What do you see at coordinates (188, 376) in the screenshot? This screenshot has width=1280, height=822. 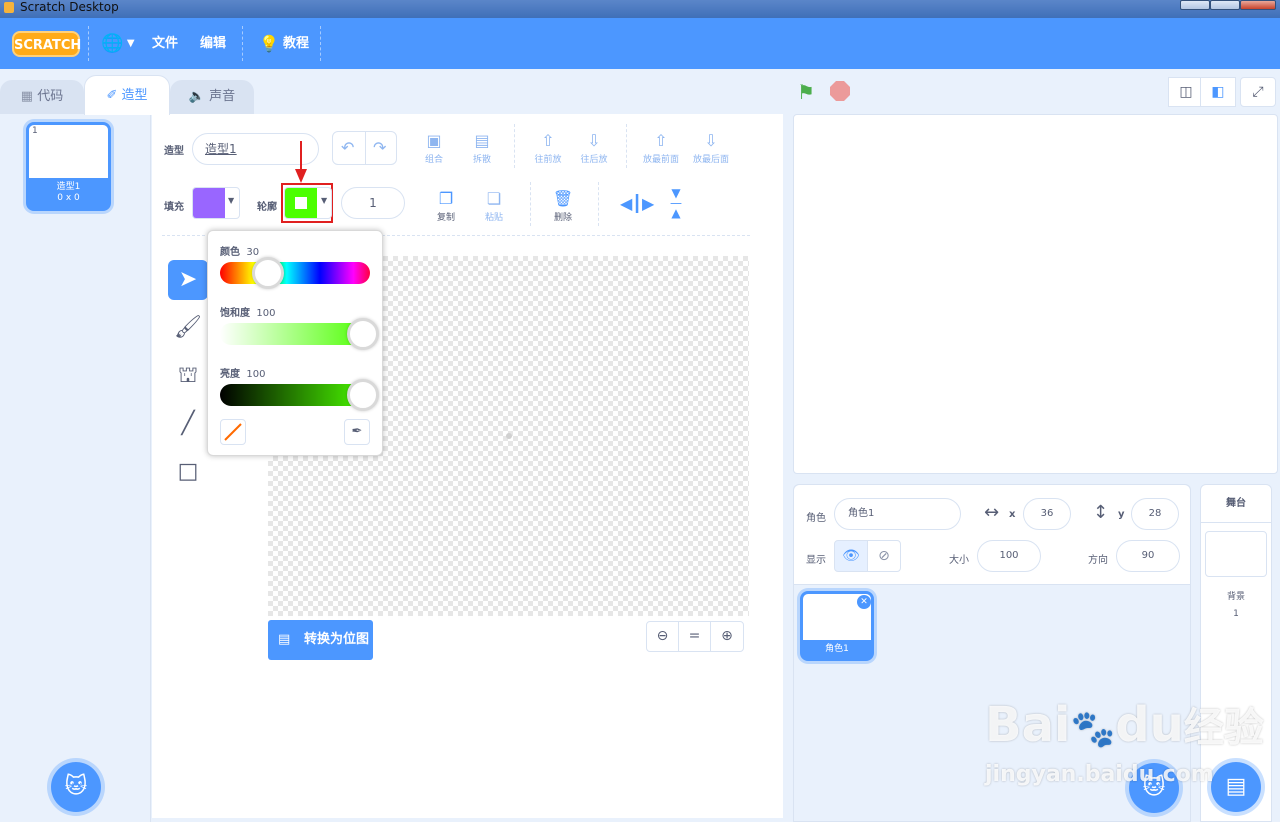 I see `fill-tool: ⛫` at bounding box center [188, 376].